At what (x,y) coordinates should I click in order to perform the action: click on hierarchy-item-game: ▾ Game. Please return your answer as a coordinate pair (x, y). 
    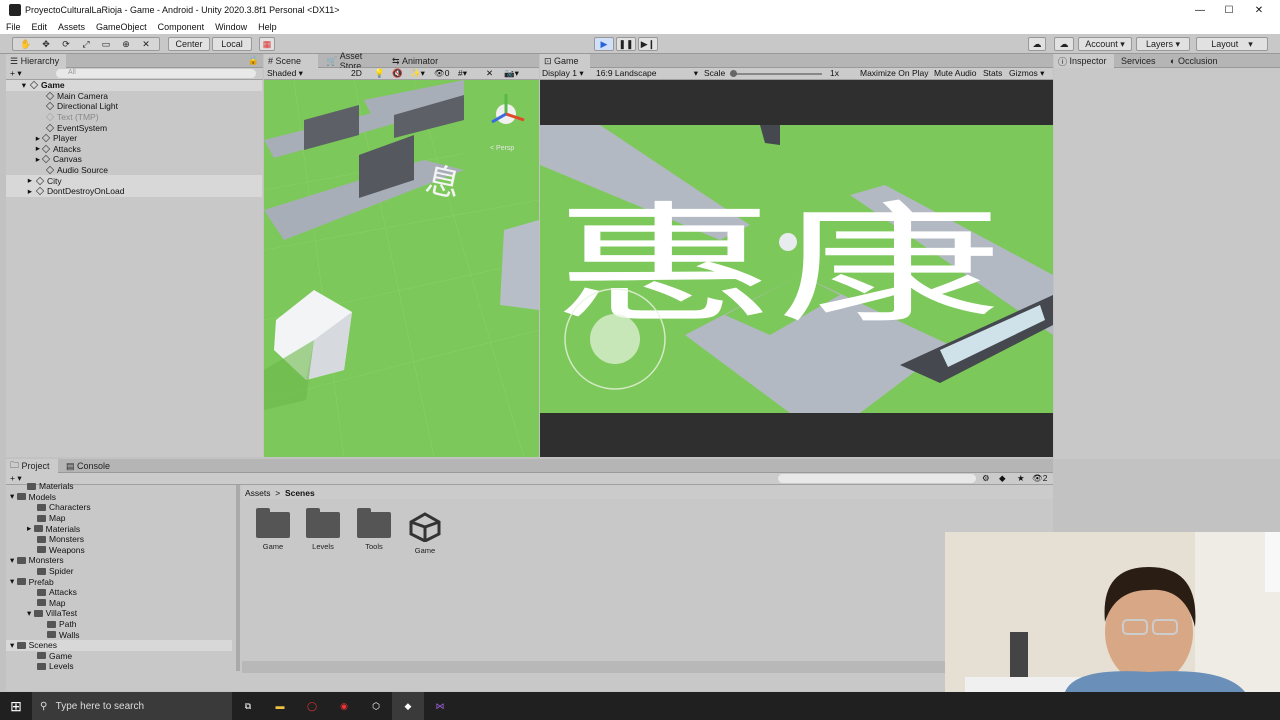
    Looking at the image, I should click on (134, 85).